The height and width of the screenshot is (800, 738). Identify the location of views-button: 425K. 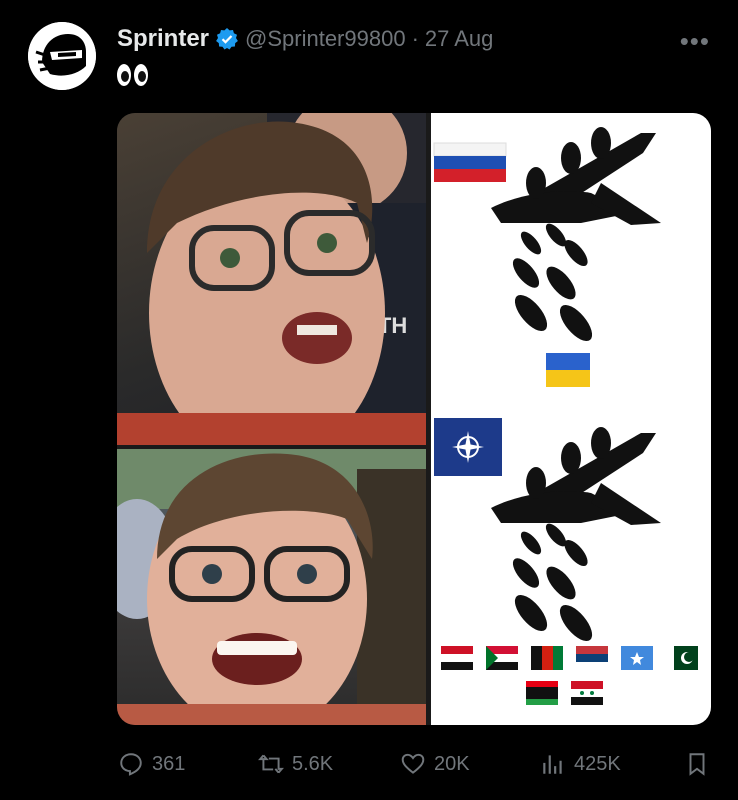
(580, 764).